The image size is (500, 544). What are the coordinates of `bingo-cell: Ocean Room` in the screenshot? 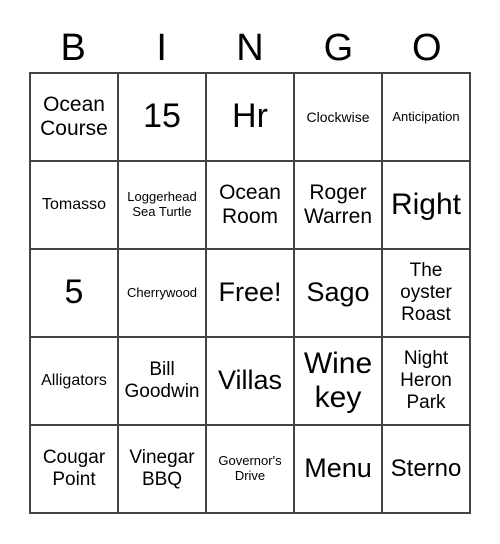 It's located at (250, 205).